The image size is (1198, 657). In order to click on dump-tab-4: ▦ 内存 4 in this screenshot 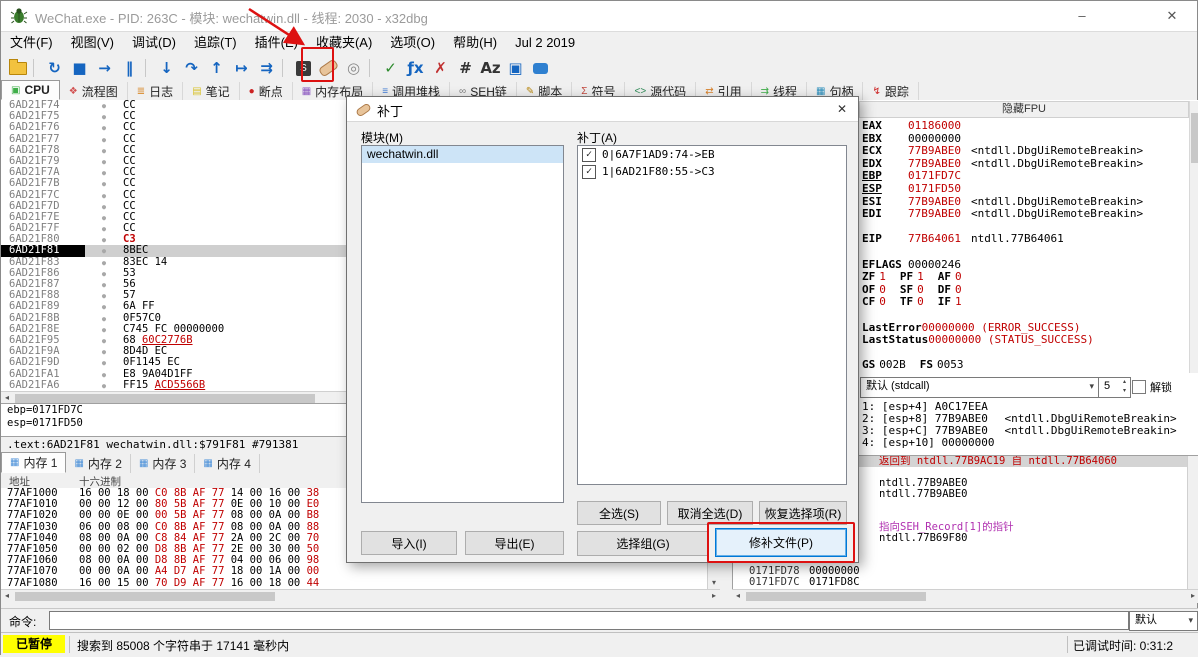, I will do `click(227, 463)`.